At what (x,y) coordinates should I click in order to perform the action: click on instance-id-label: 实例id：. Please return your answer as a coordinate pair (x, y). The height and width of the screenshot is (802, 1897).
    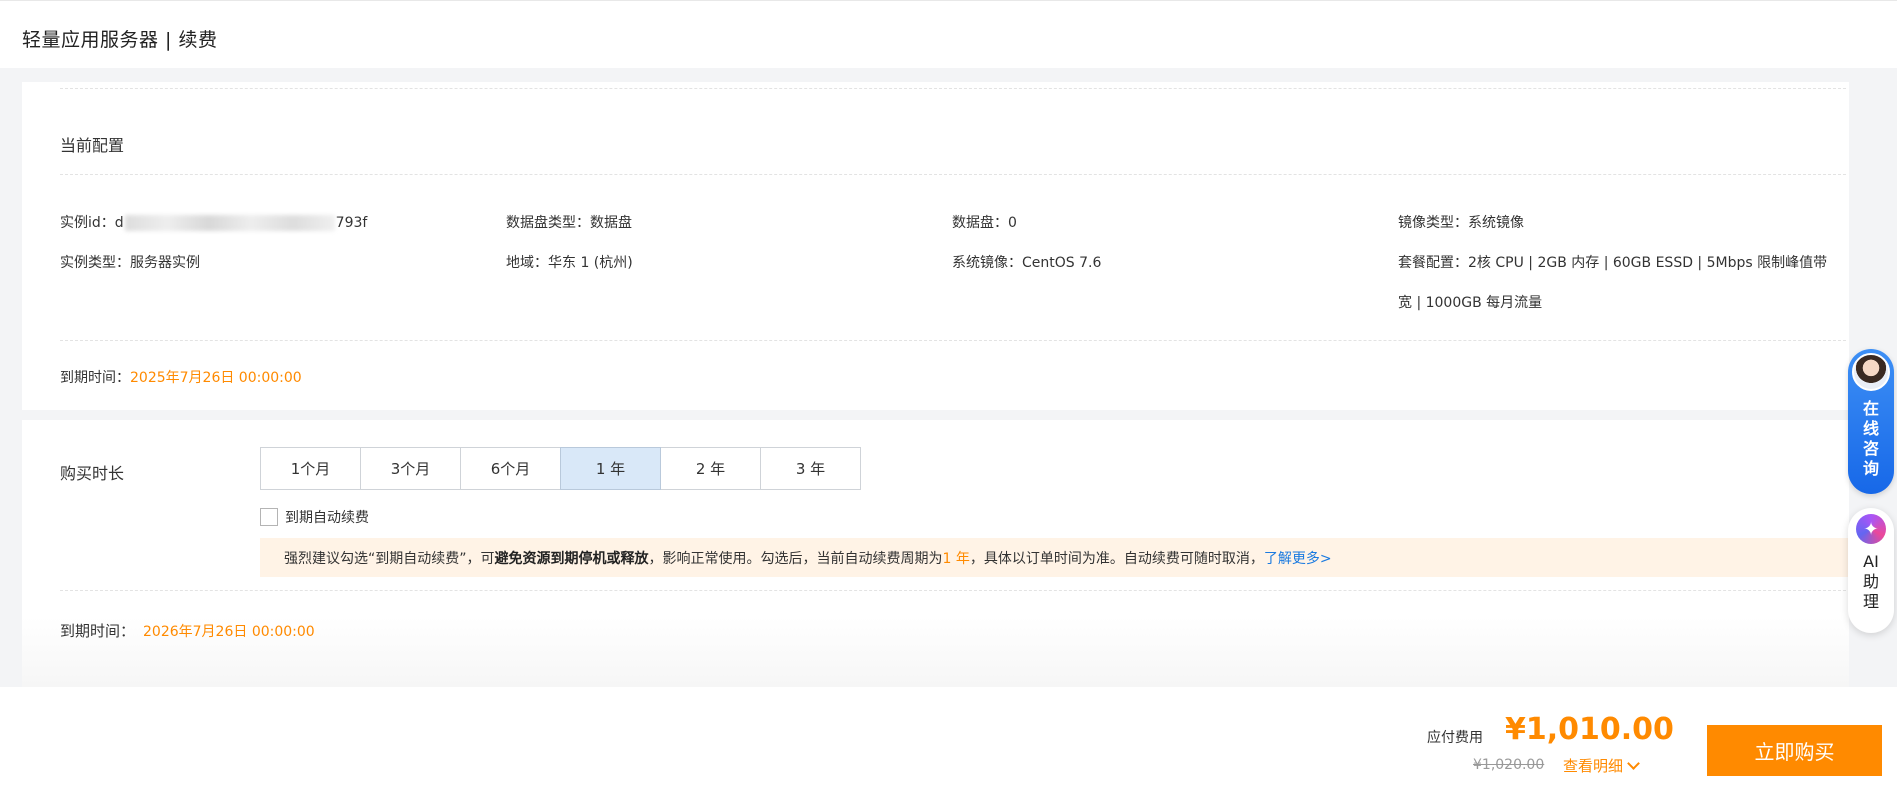
    Looking at the image, I should click on (87, 223).